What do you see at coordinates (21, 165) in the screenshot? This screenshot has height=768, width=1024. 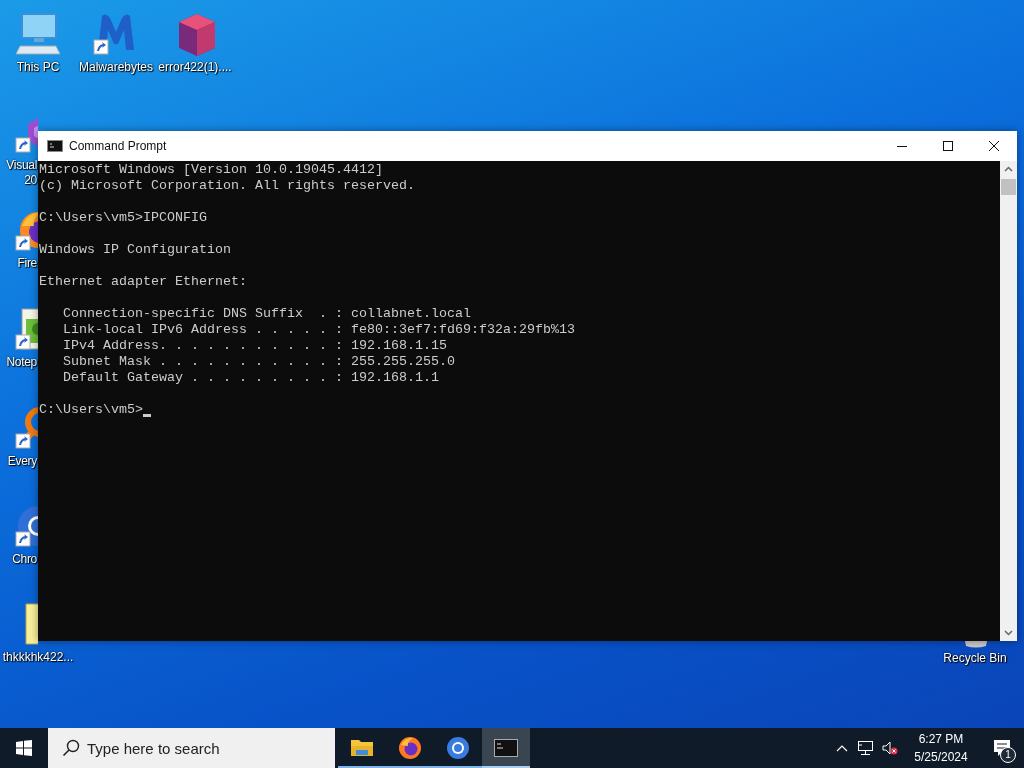 I see `icon-label: Visual` at bounding box center [21, 165].